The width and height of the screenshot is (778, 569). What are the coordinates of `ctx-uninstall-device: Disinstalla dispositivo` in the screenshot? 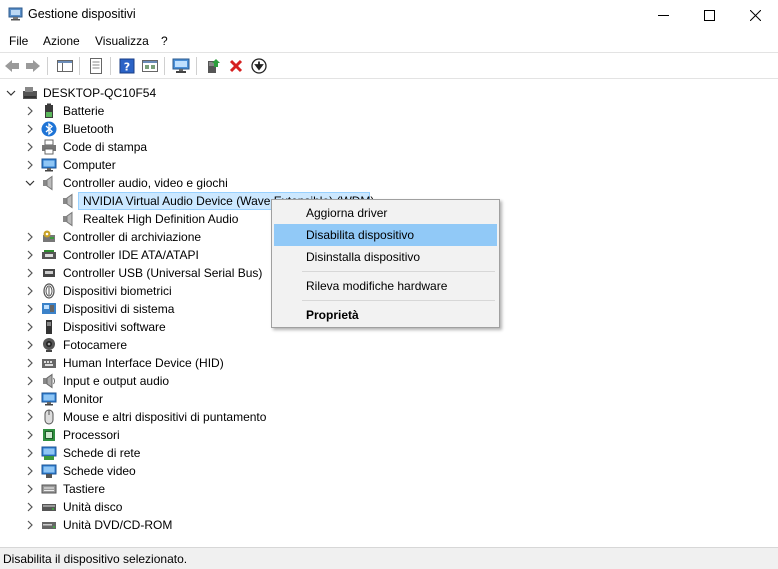 It's located at (385, 257).